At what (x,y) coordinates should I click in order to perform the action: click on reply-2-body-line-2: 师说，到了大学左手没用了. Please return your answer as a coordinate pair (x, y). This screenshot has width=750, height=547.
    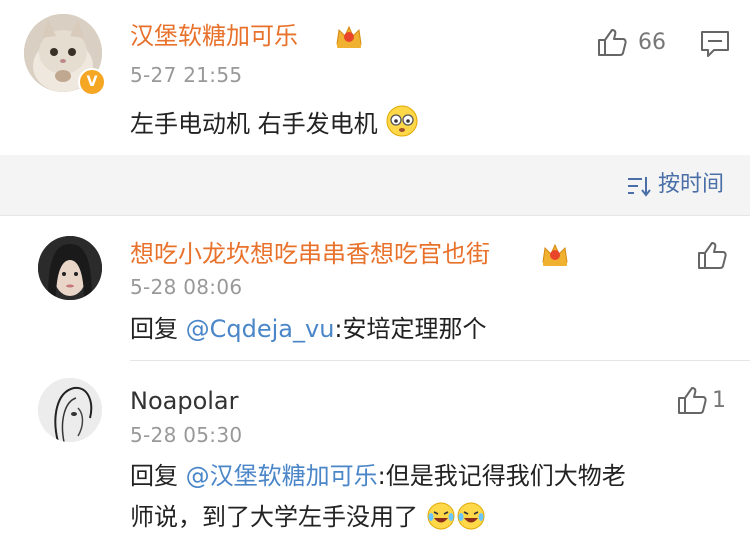
    Looking at the image, I should click on (274, 517).